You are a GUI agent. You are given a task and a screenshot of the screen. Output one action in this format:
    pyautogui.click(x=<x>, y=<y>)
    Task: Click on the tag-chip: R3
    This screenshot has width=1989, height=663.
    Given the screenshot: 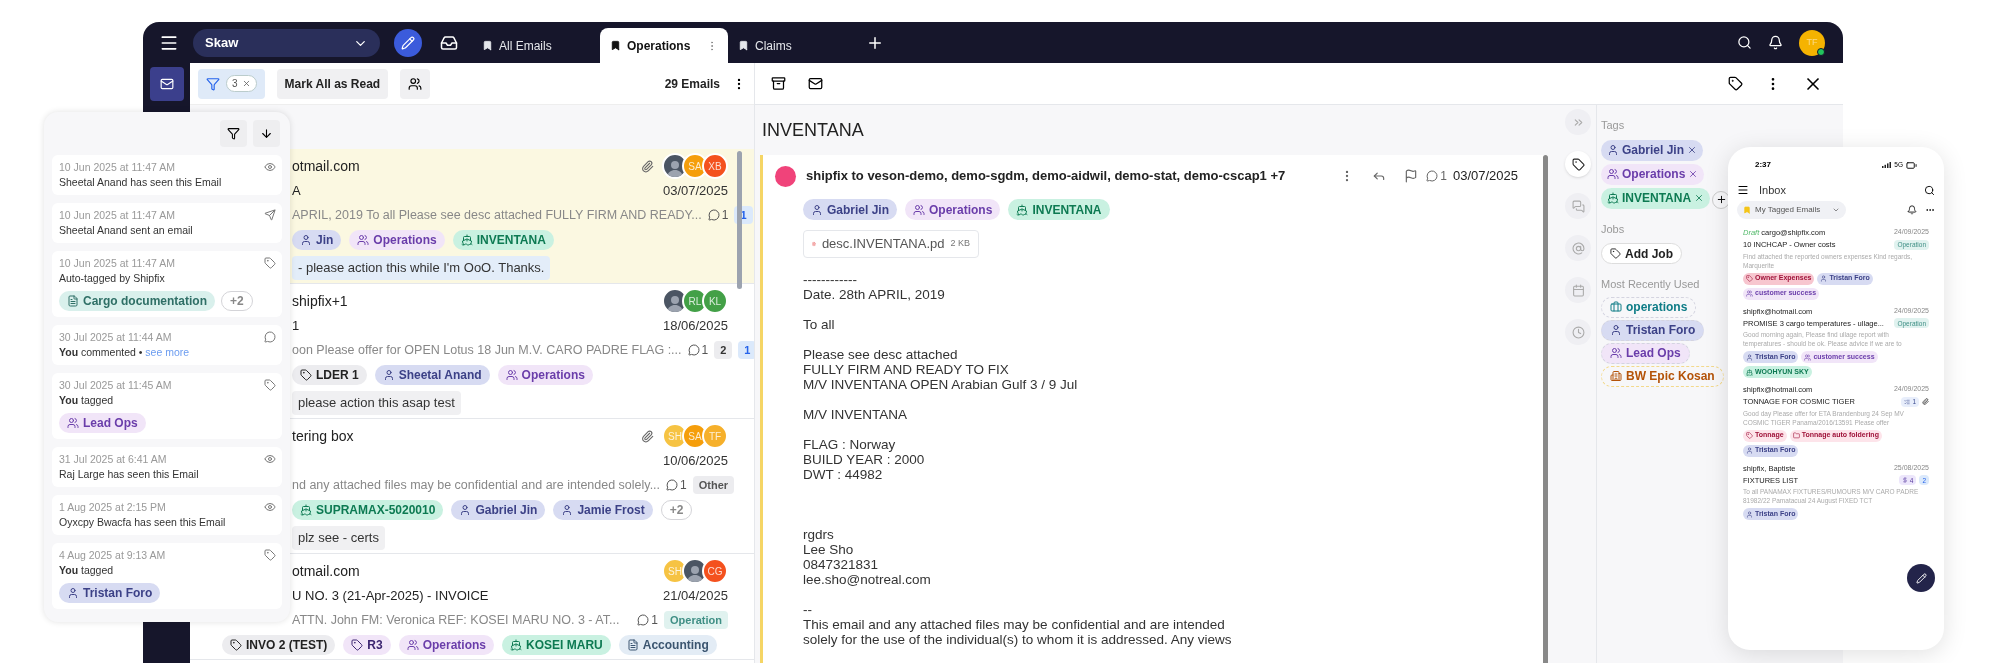 What is the action you would take?
    pyautogui.click(x=367, y=645)
    